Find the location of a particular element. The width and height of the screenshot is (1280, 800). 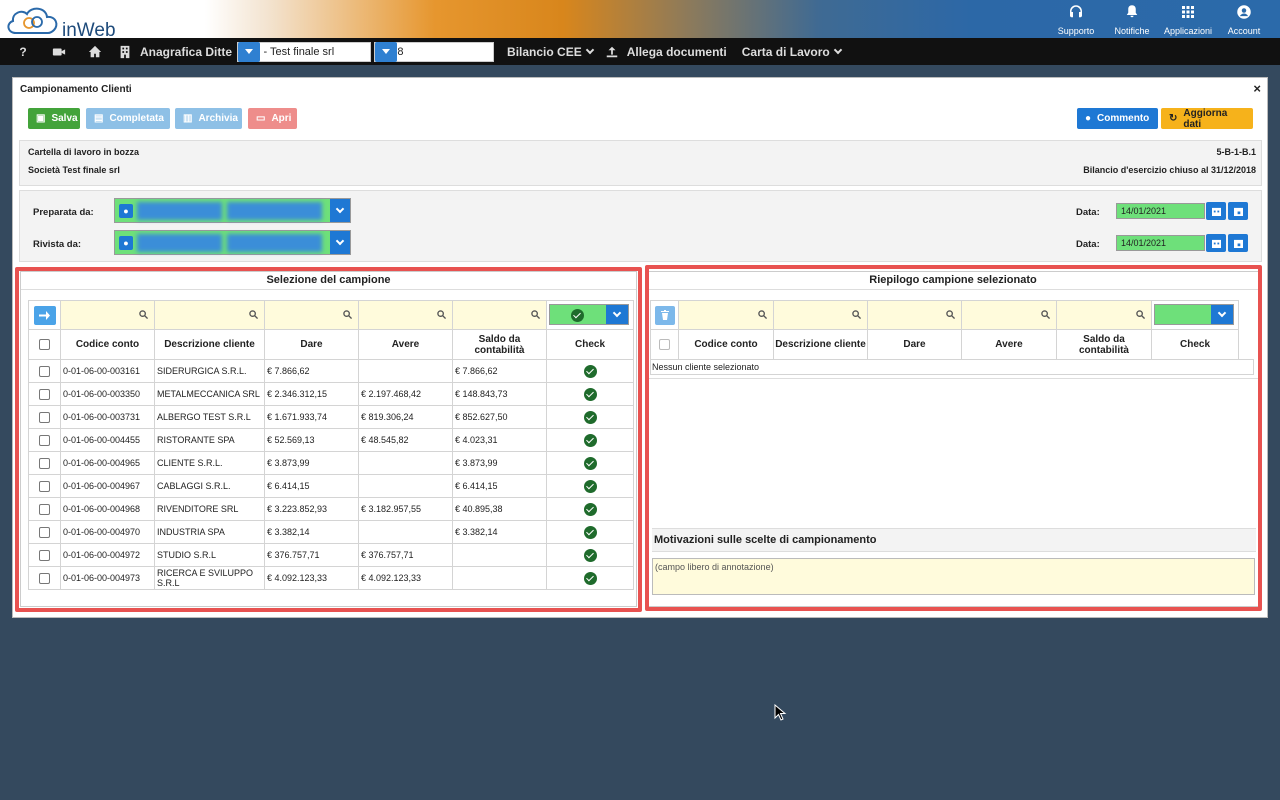

preparata-select: ● is located at coordinates (232, 210).